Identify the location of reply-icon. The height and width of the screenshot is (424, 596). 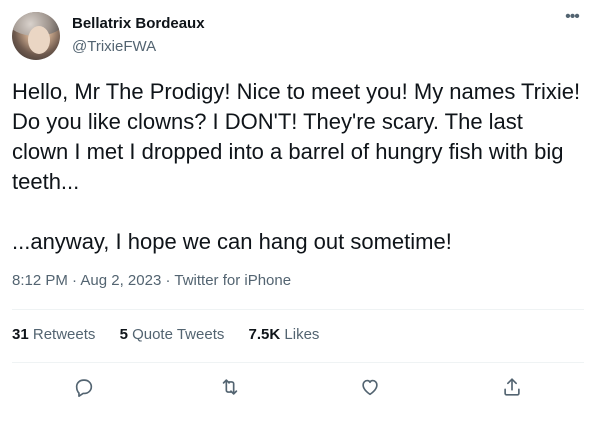
(84, 388).